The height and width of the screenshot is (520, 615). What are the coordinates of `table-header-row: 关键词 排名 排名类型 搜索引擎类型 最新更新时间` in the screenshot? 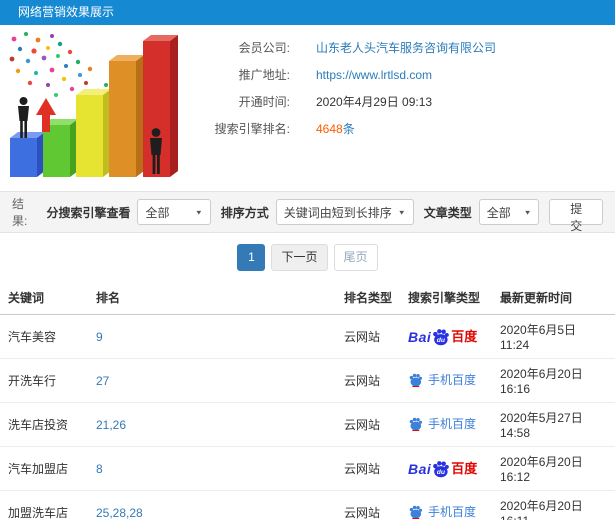 It's located at (307, 298).